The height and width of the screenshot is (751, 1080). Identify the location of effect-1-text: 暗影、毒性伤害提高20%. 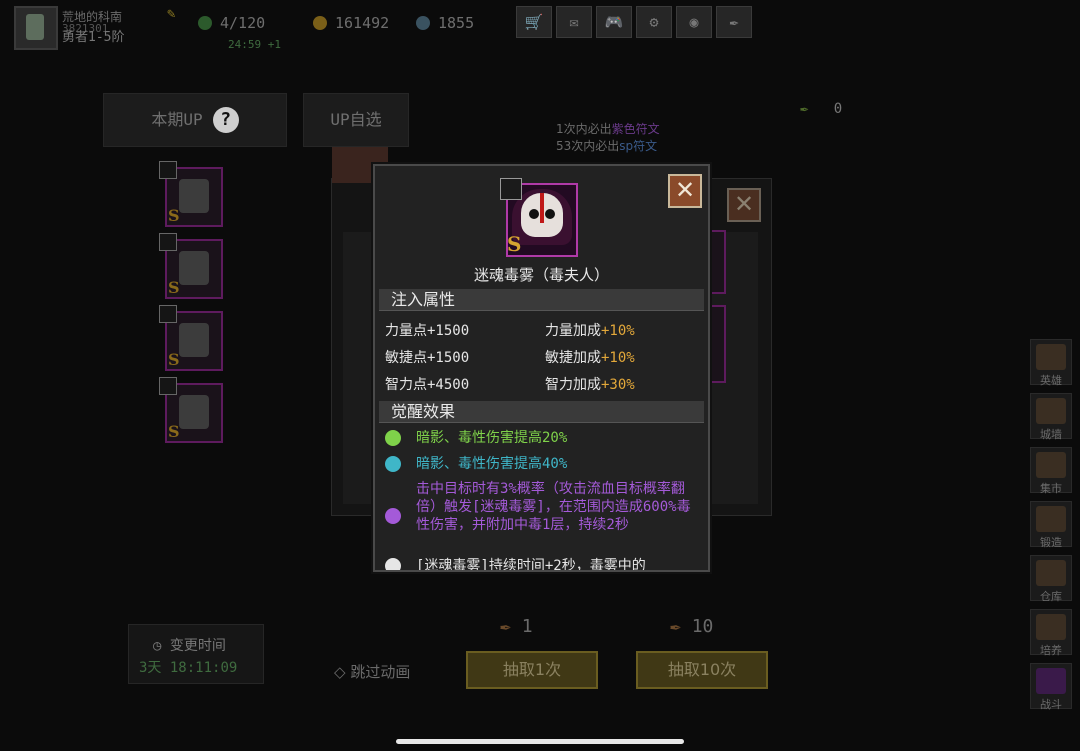
(492, 438).